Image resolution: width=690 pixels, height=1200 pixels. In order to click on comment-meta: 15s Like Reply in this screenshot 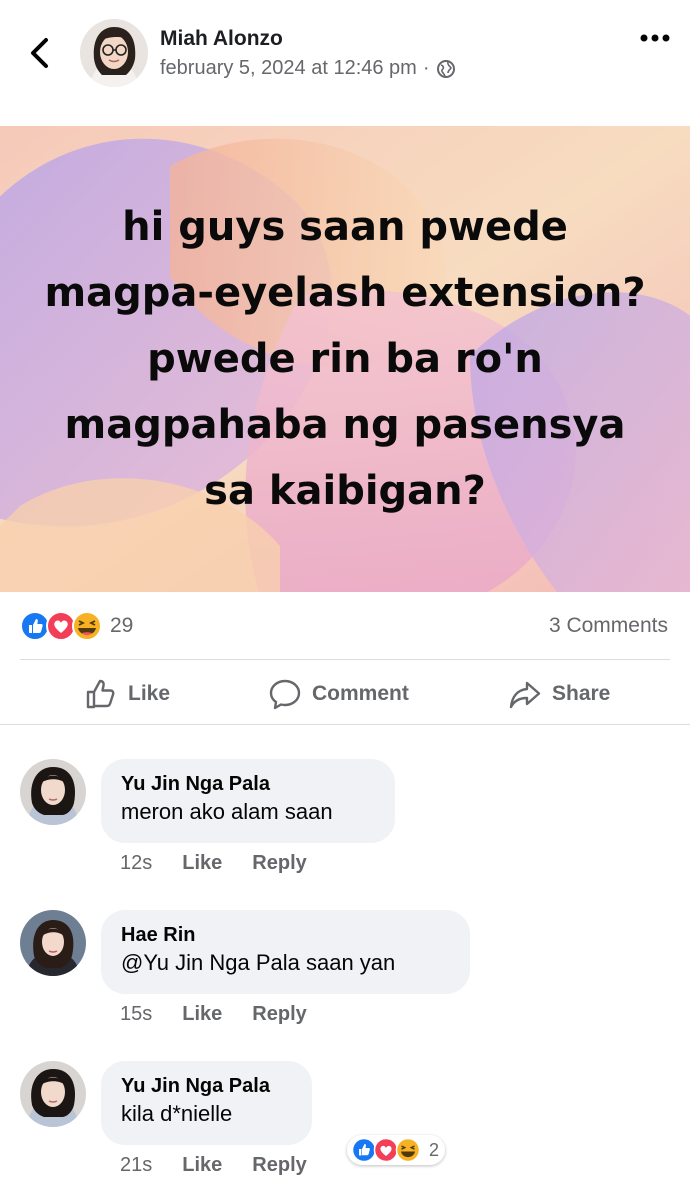, I will do `click(213, 1014)`.